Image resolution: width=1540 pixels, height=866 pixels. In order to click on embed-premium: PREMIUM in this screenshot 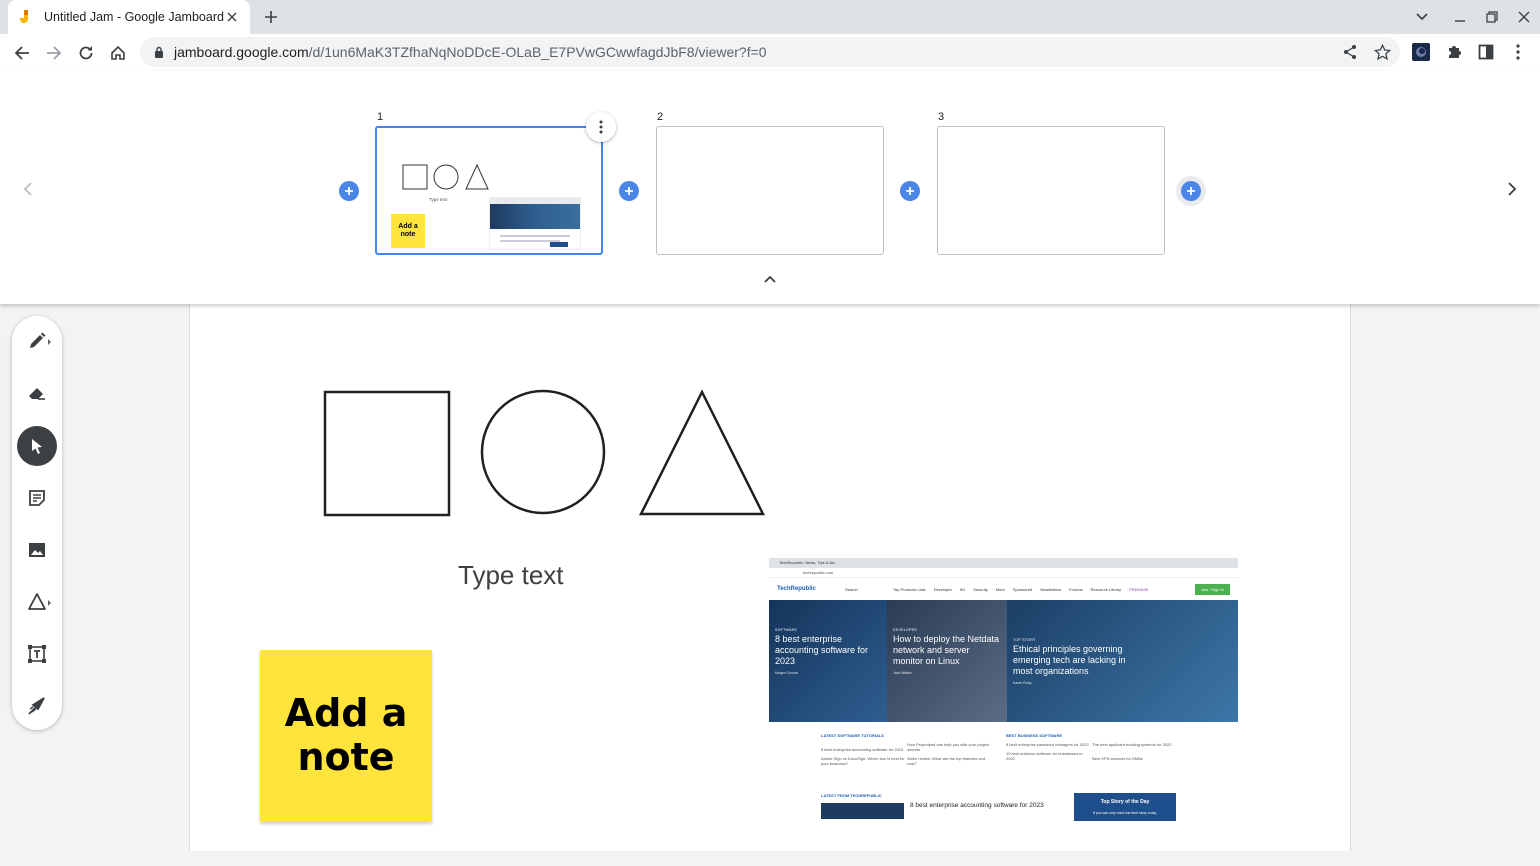, I will do `click(1139, 589)`.